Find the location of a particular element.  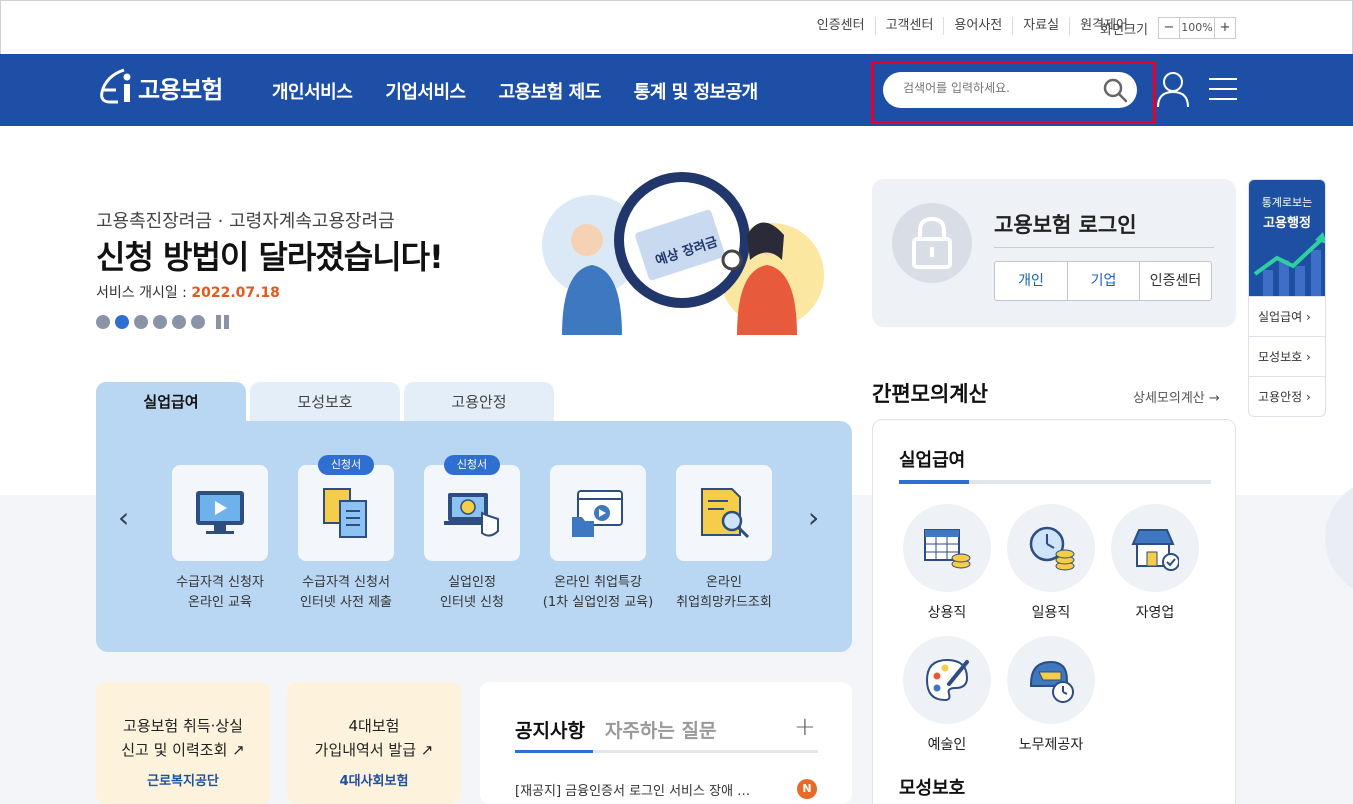

quick-stats-banner: 통계로보는 고용행정 실업급여 › 모성보호 › 고용안정 › is located at coordinates (1287, 298).